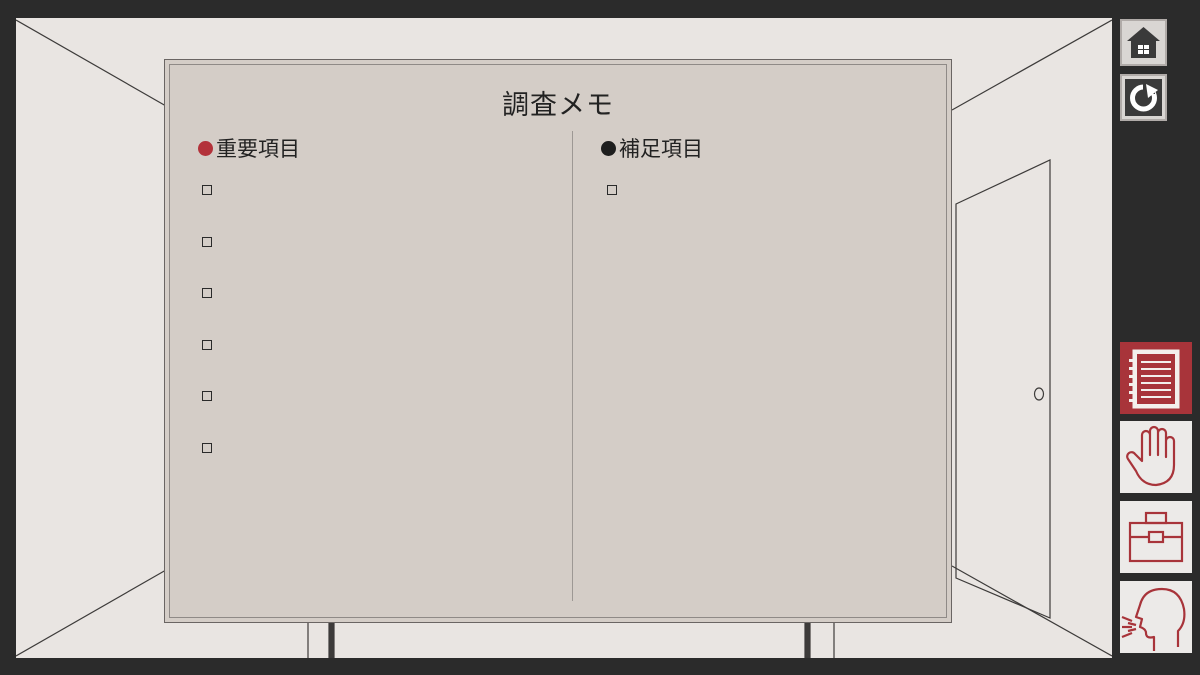  Describe the element at coordinates (1151, 456) in the screenshot. I see `hand-icon` at that location.